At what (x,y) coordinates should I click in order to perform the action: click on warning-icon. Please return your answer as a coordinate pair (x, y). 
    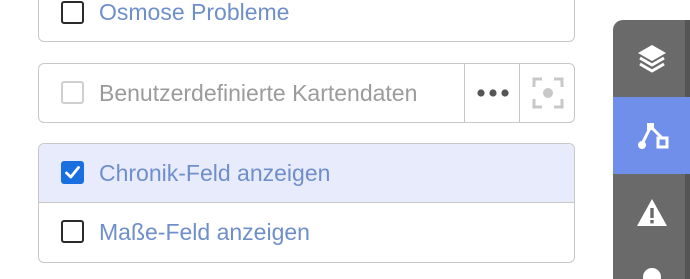
    Looking at the image, I should click on (651, 212).